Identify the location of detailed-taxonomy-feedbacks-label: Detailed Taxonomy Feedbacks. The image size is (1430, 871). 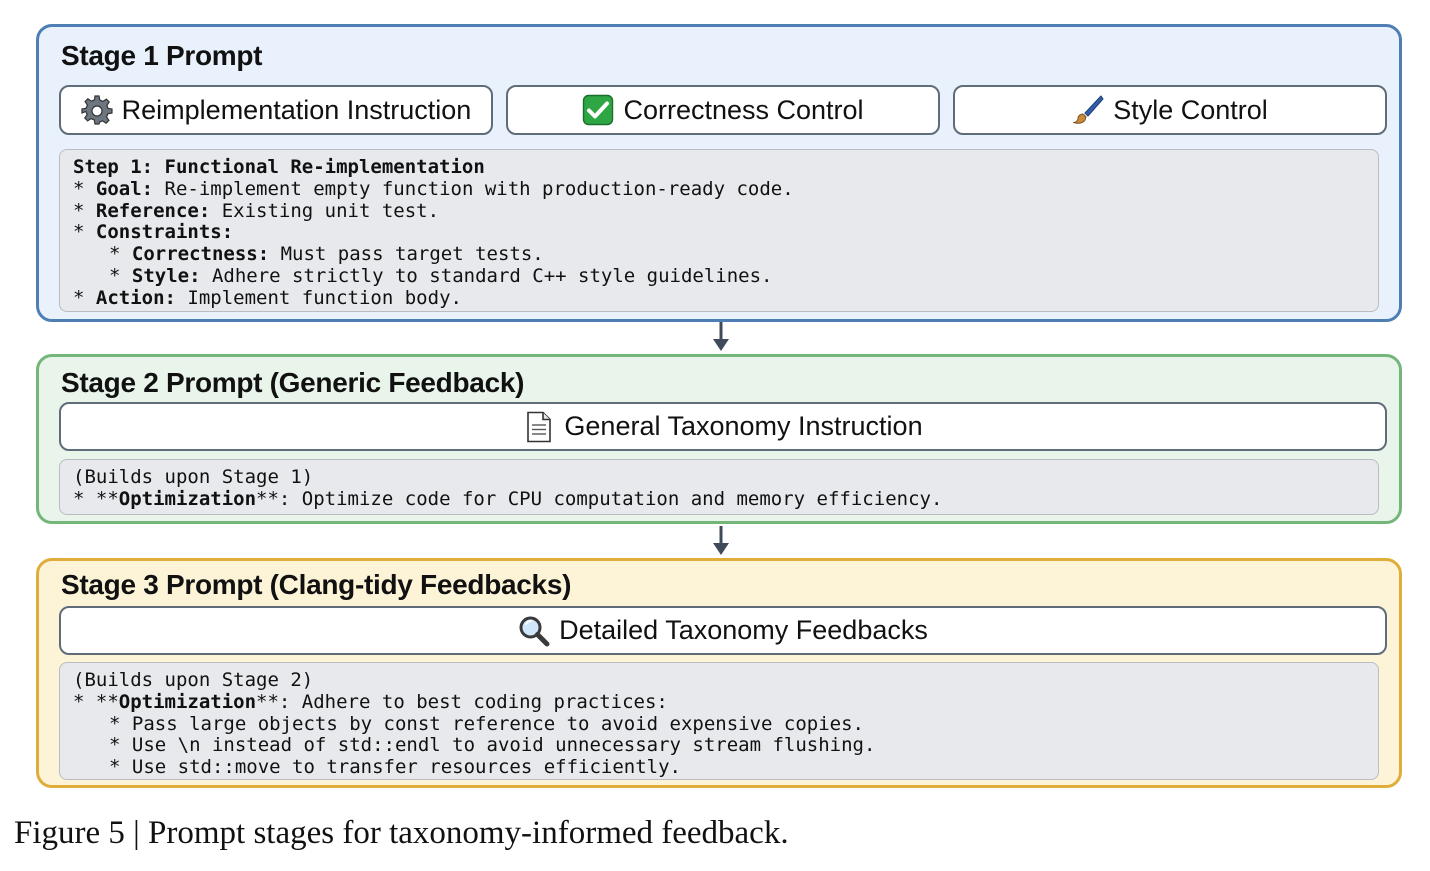
(743, 630).